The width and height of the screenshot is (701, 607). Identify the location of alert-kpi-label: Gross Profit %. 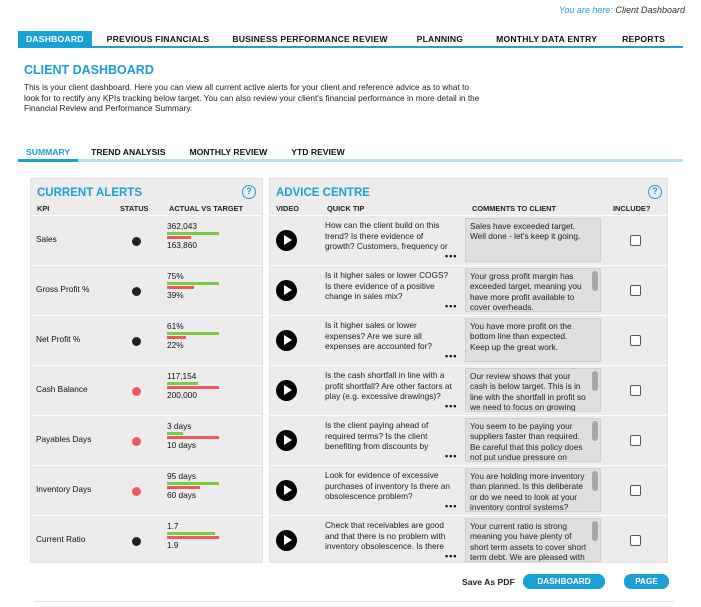
(63, 289).